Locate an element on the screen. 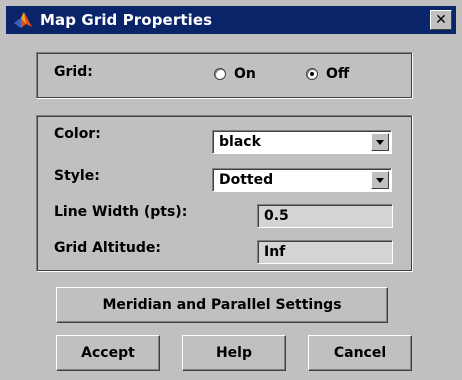  title-bar: Map Grid Properties ✕ is located at coordinates (231, 20).